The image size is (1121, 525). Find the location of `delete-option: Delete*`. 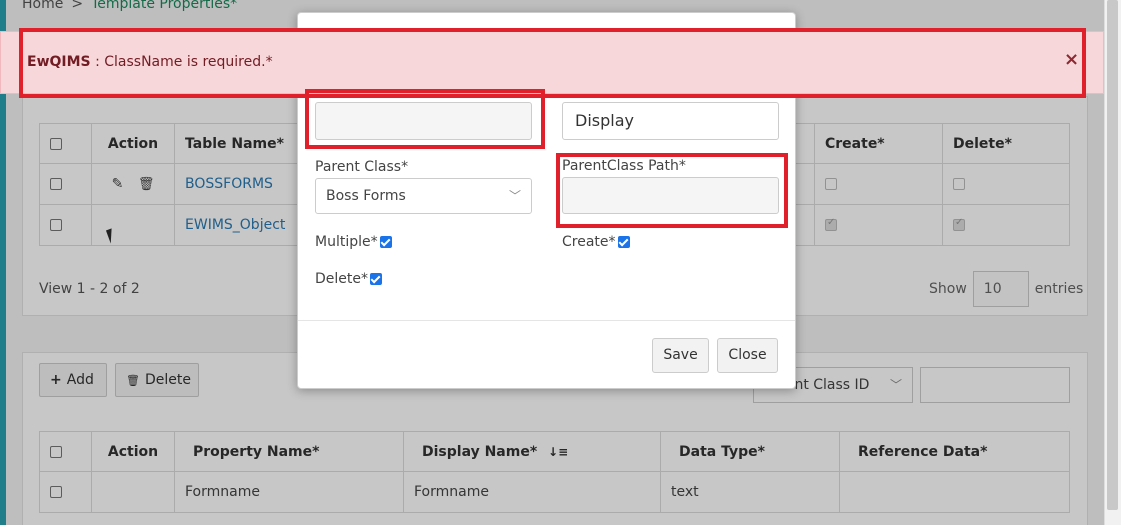

delete-option: Delete* is located at coordinates (348, 279).